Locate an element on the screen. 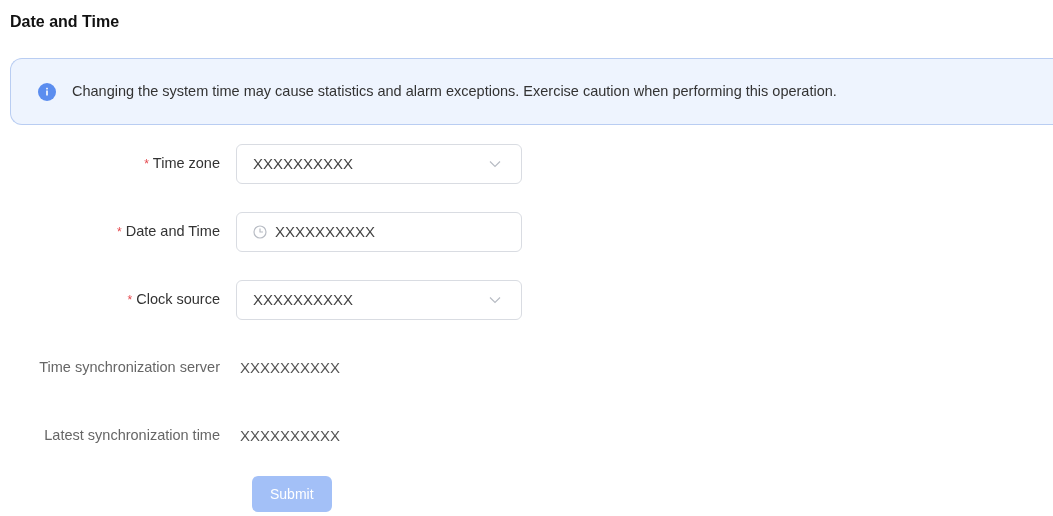  page-title: Date and Time is located at coordinates (65, 22).